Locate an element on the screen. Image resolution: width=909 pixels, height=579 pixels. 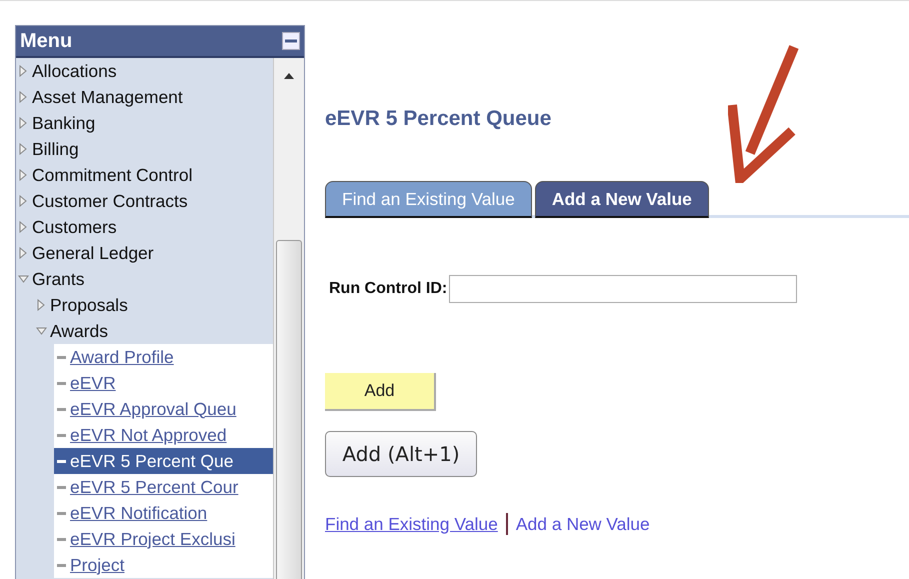
menu-item: Commitment Control is located at coordinates (144, 175).